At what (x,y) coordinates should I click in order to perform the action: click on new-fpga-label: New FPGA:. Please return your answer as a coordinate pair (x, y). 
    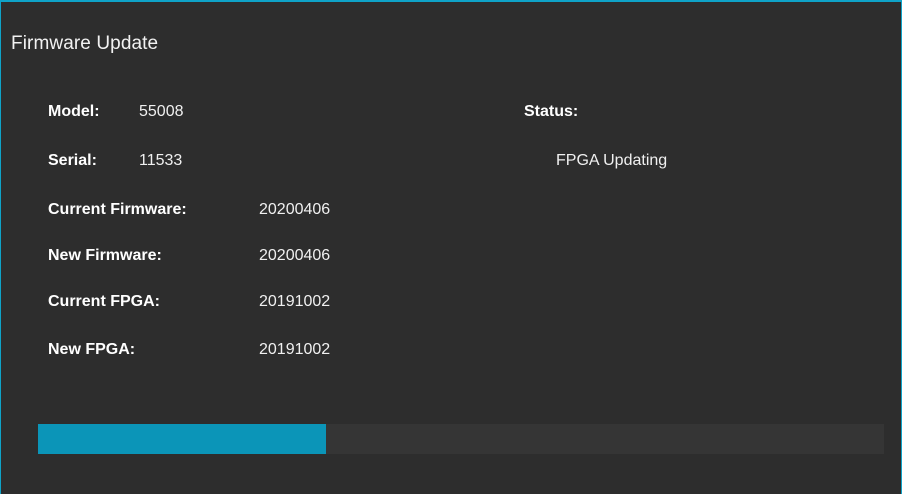
    Looking at the image, I should click on (92, 349).